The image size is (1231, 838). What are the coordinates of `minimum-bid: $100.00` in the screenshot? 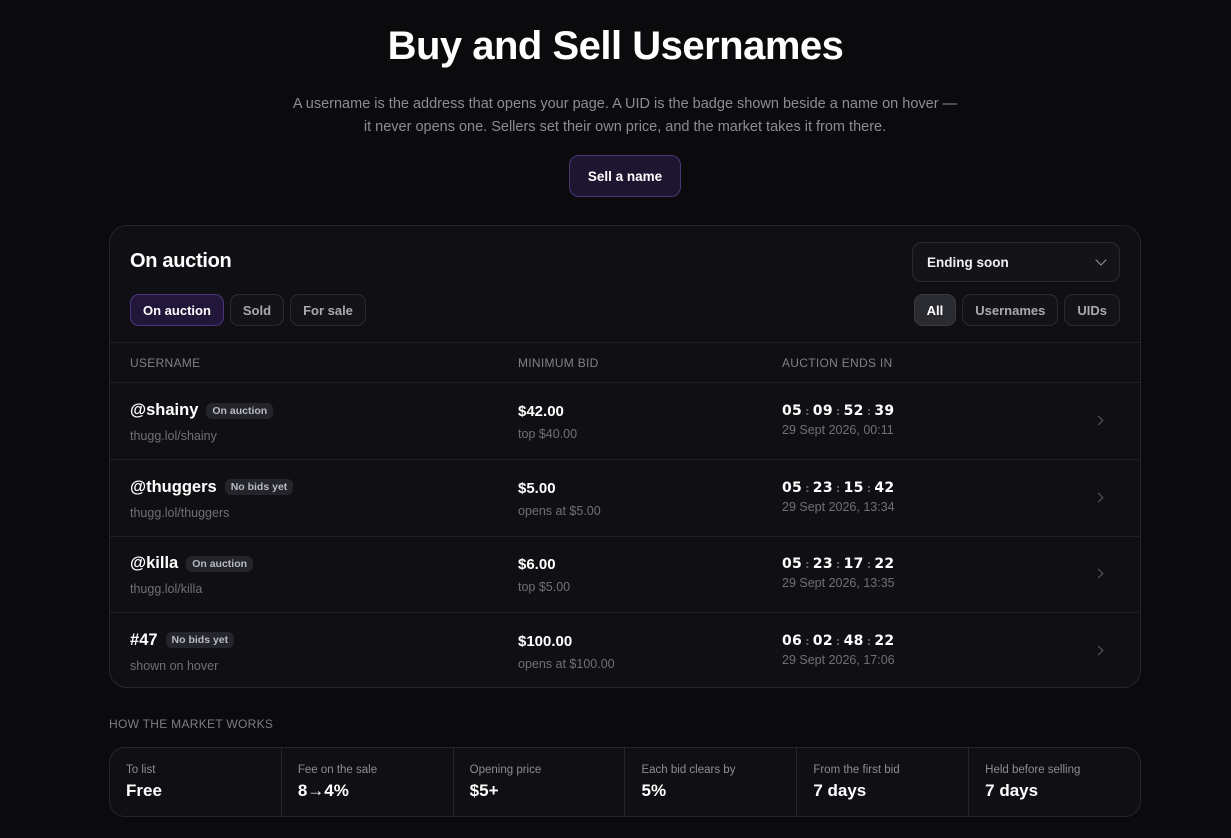 It's located at (545, 641).